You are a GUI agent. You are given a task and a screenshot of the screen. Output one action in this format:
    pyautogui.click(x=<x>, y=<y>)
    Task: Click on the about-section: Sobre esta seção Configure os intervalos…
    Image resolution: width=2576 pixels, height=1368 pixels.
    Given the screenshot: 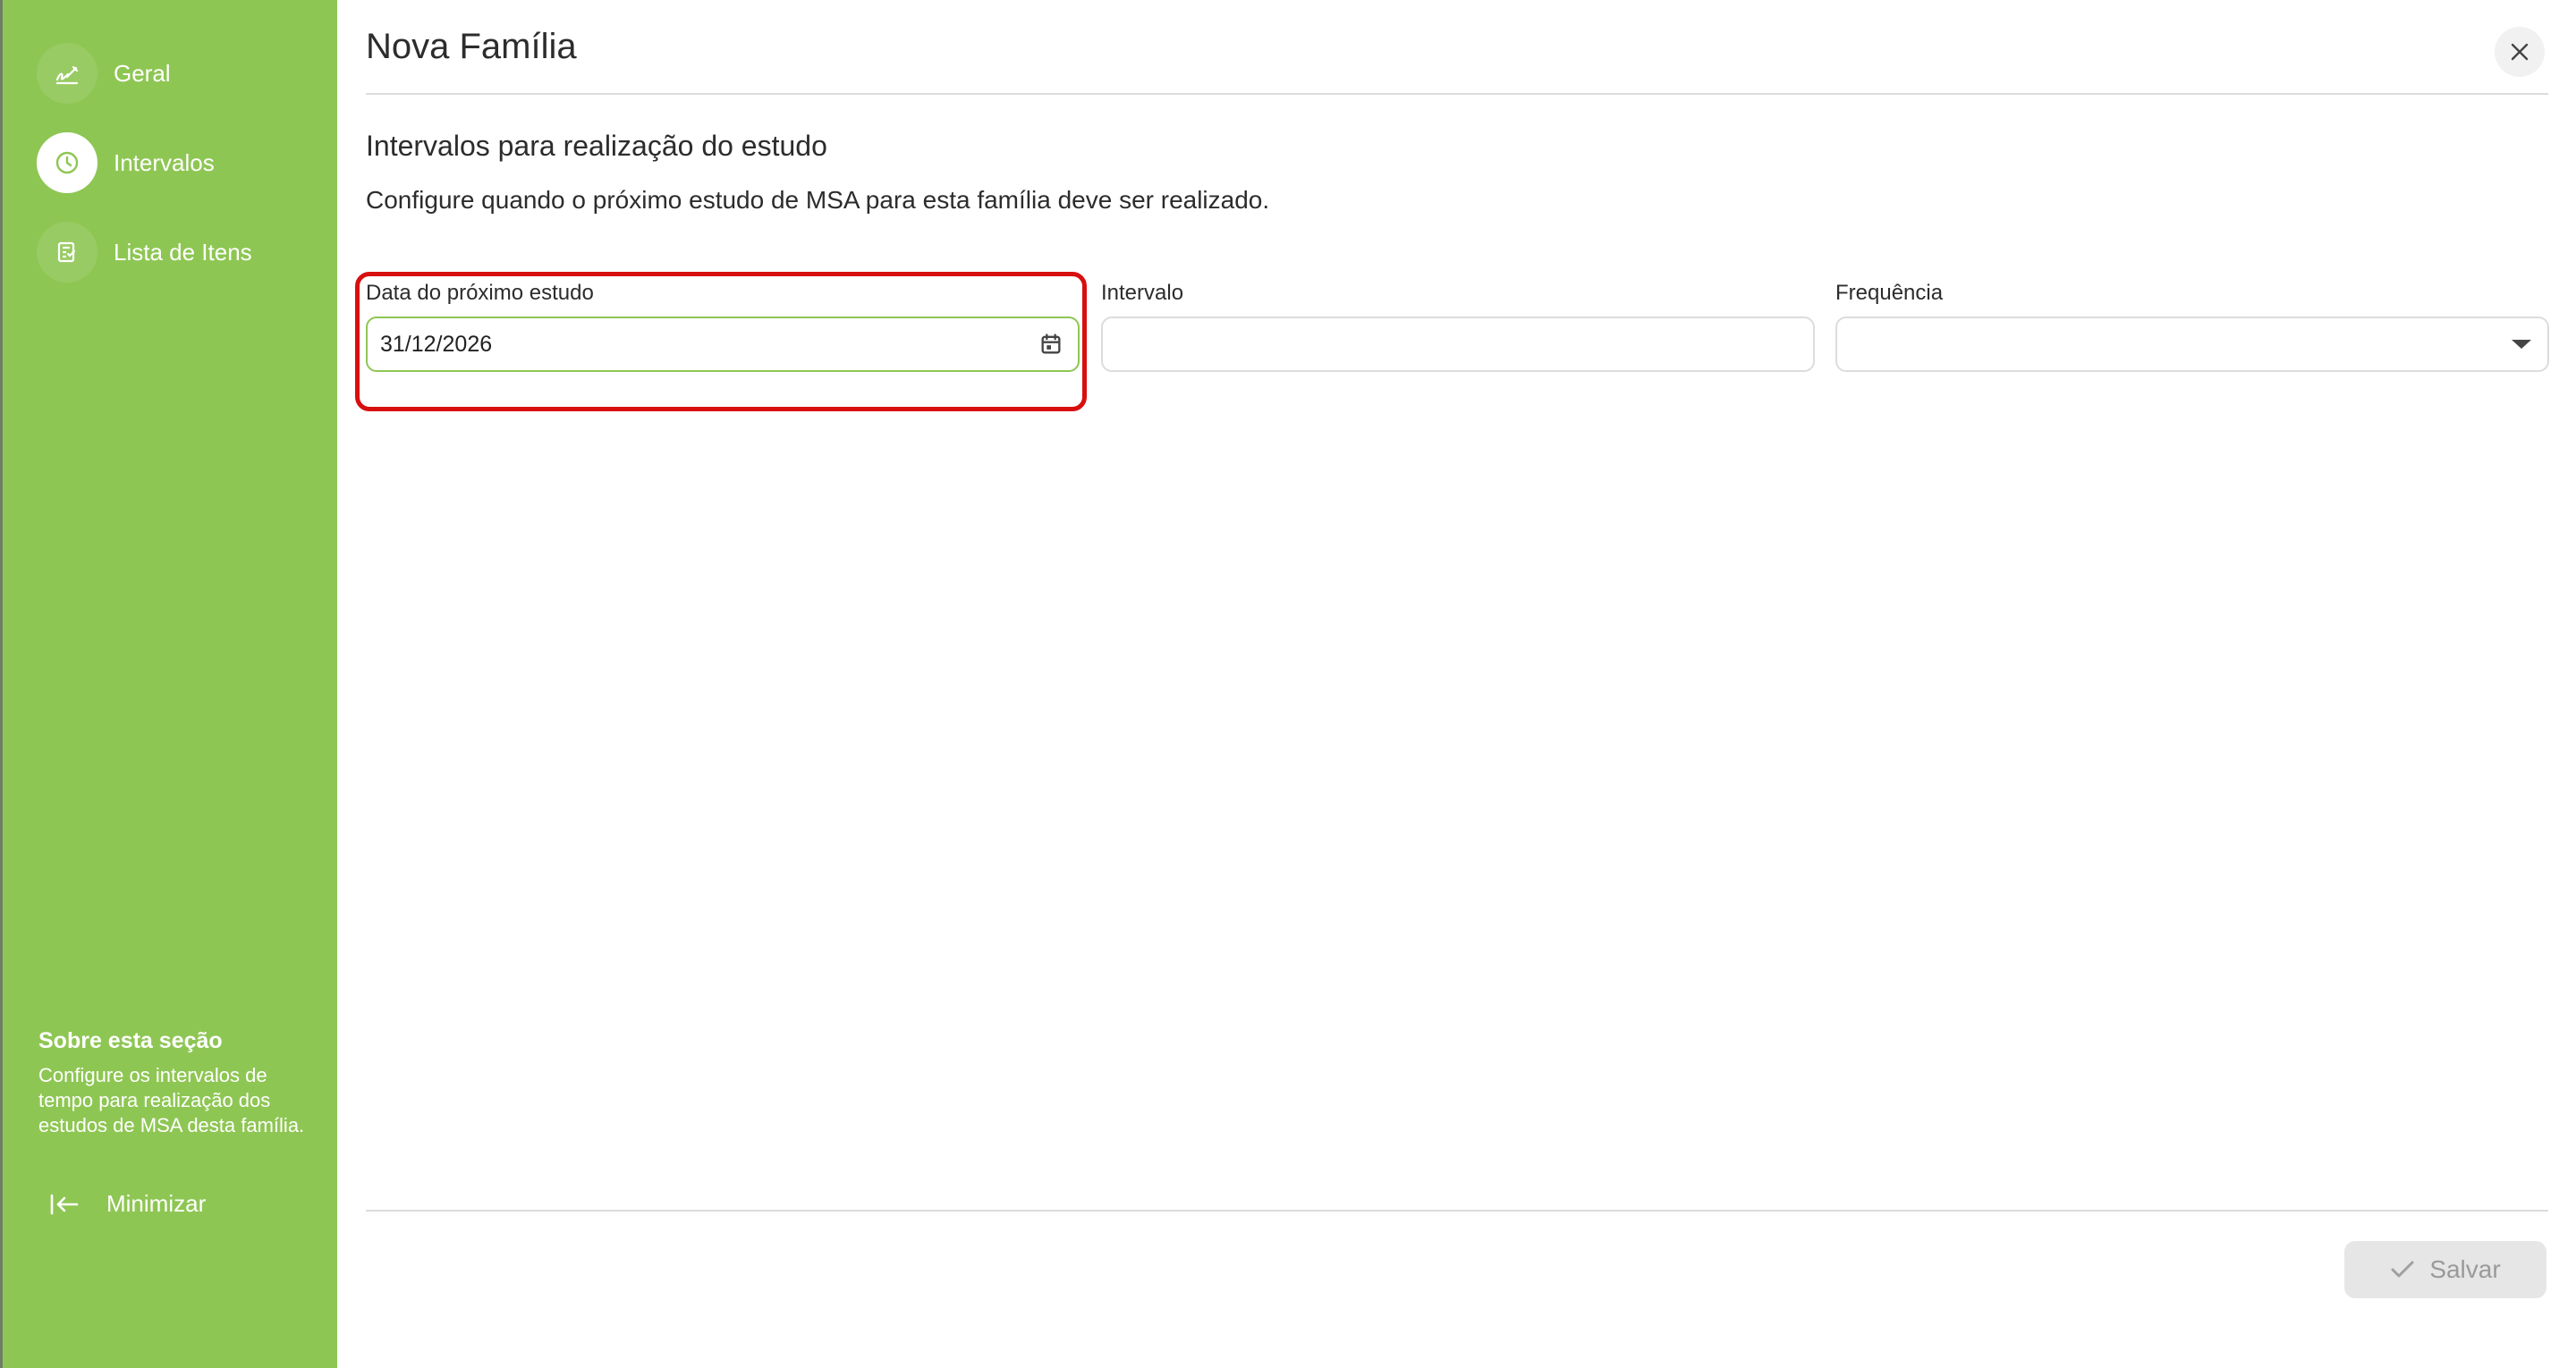 What is the action you would take?
    pyautogui.click(x=172, y=1083)
    